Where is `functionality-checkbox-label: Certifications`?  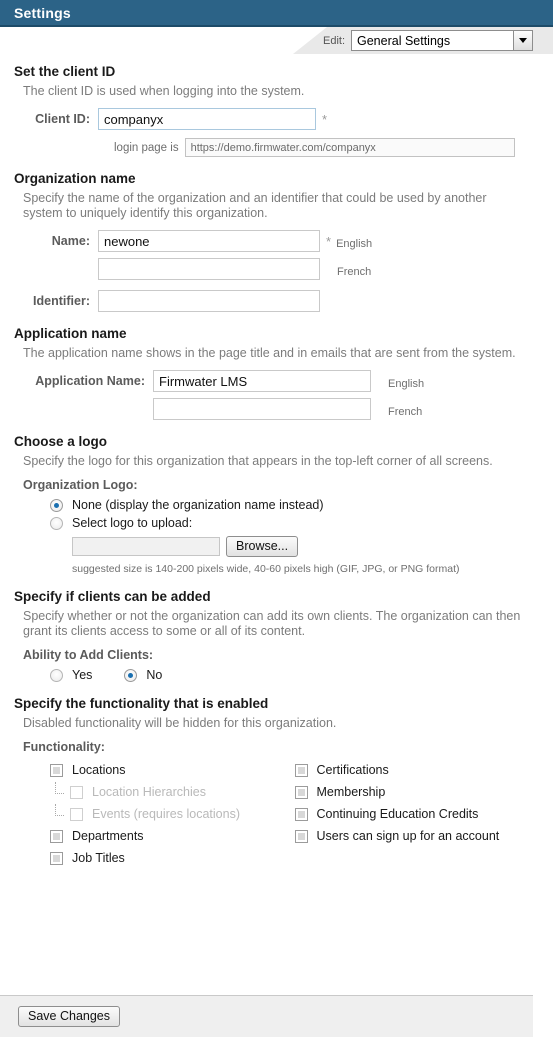
functionality-checkbox-label: Certifications is located at coordinates (352, 770).